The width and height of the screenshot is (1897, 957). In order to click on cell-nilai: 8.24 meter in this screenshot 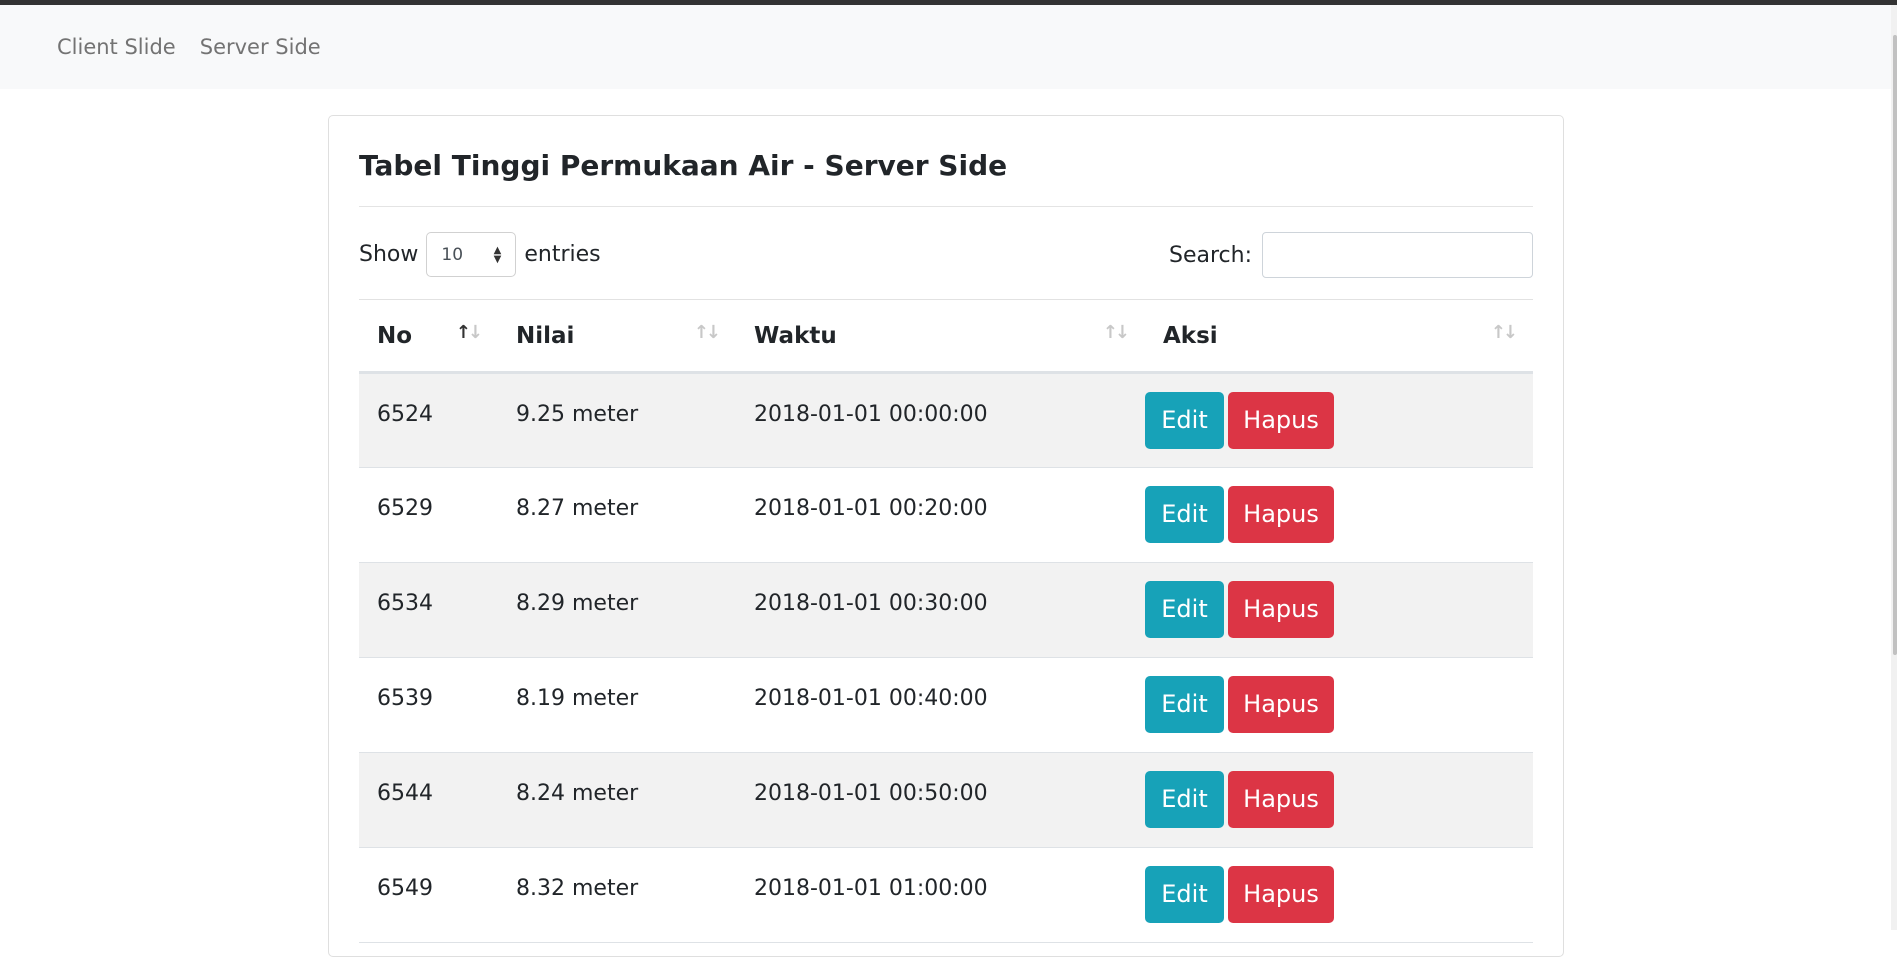, I will do `click(617, 800)`.